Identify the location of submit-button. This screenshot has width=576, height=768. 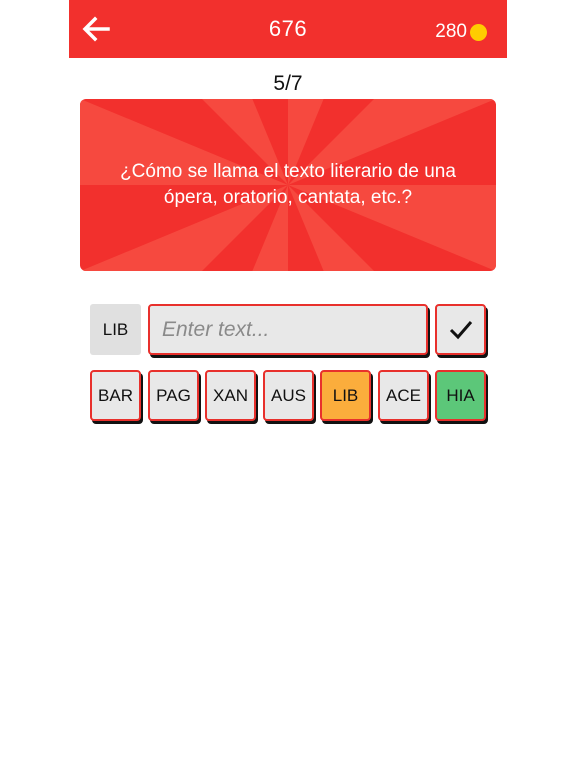
(460, 329).